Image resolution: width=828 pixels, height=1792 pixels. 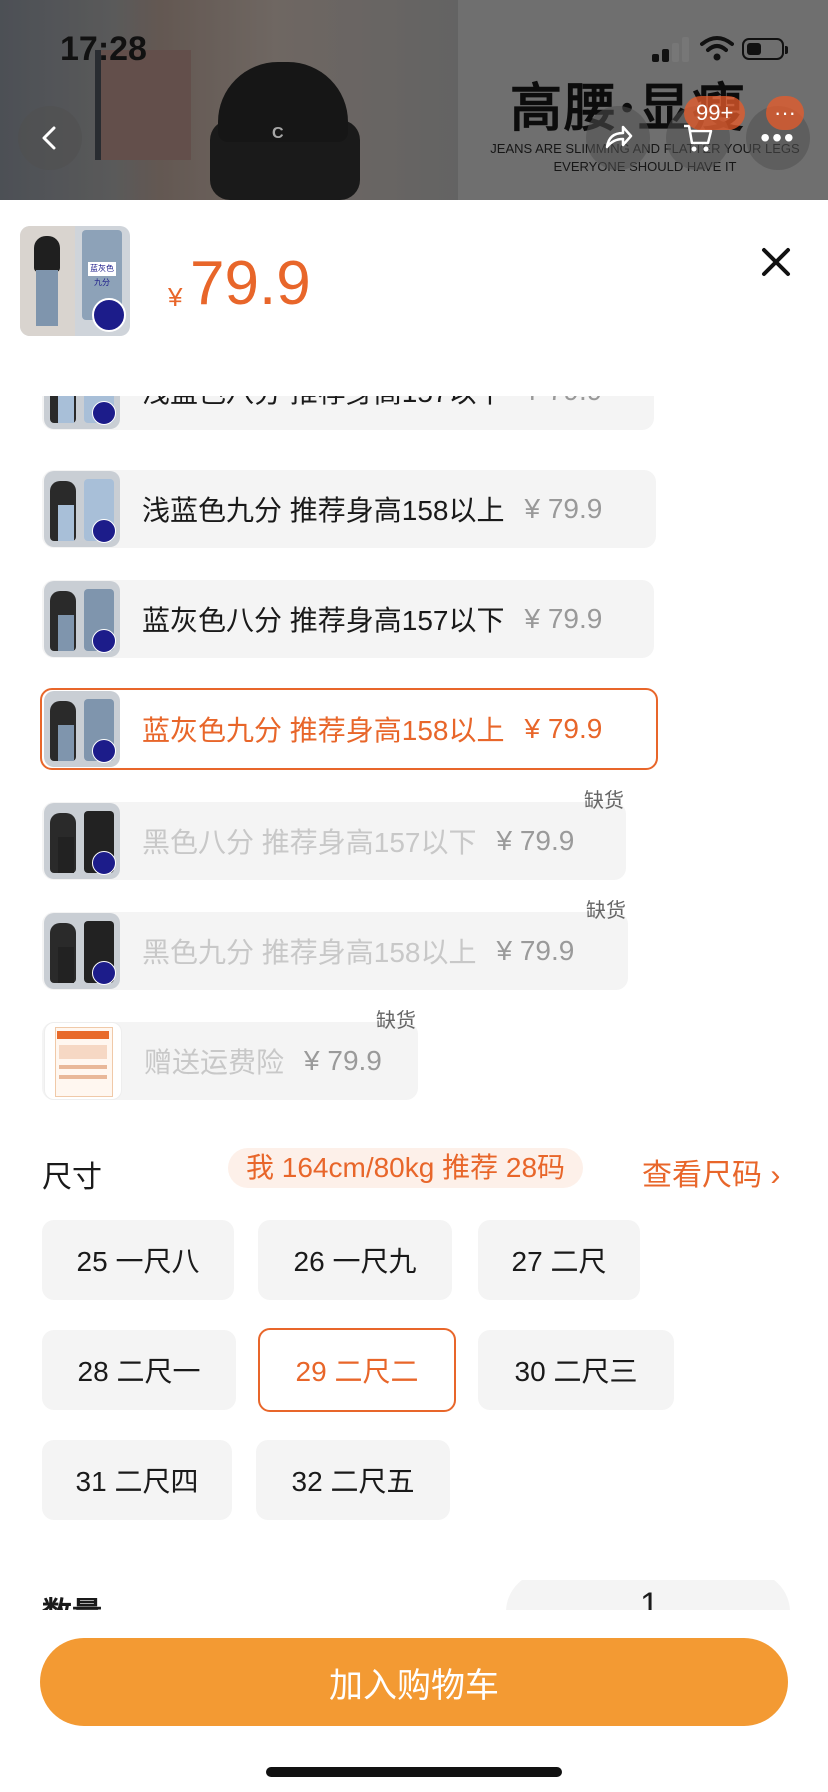 I want to click on size-option: 32 二尺五, so click(x=353, y=1480).